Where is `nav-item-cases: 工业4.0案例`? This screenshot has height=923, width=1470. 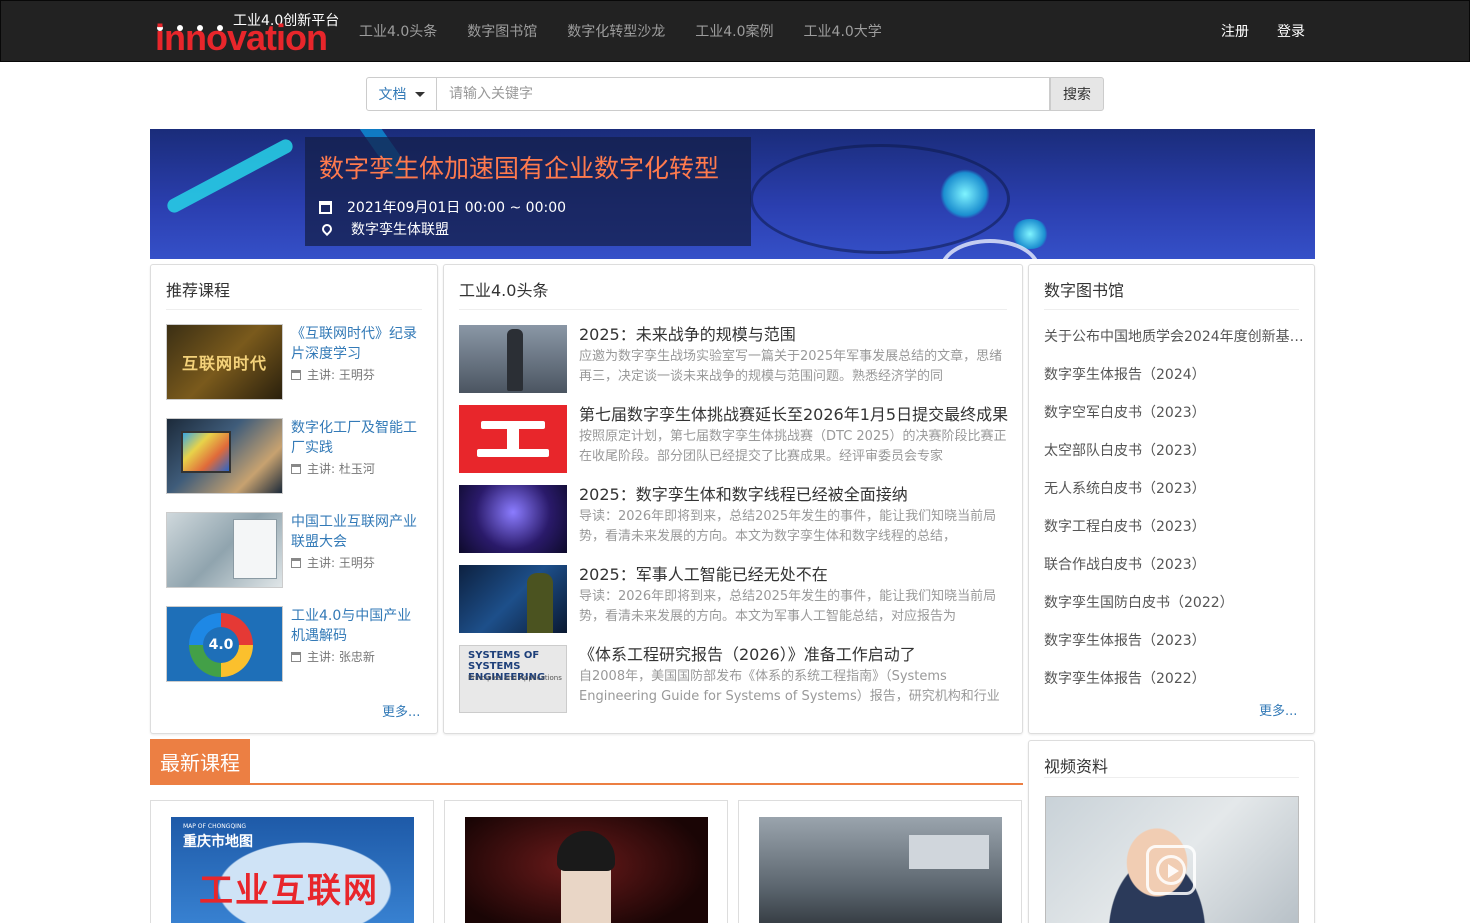
nav-item-cases: 工业4.0案例 is located at coordinates (734, 32).